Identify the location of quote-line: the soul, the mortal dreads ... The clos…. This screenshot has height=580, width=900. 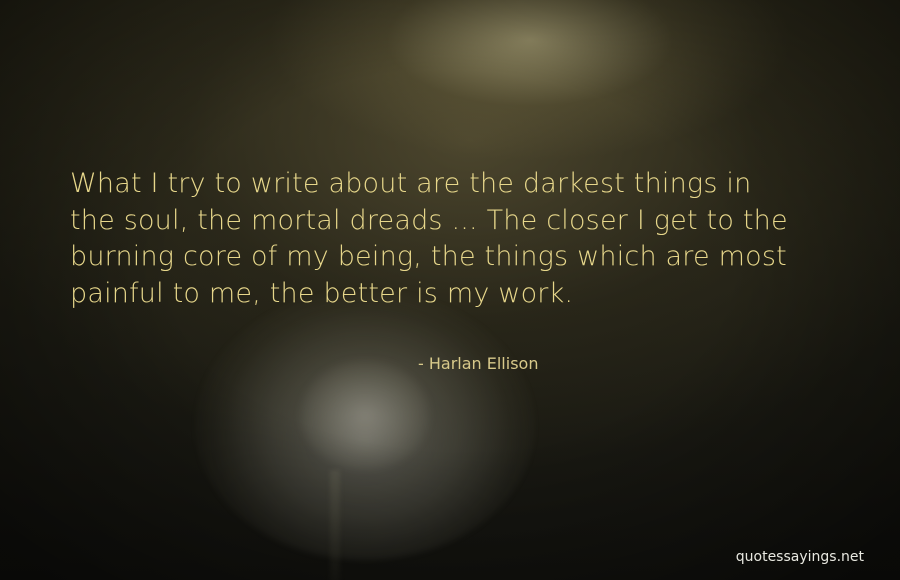
(429, 220).